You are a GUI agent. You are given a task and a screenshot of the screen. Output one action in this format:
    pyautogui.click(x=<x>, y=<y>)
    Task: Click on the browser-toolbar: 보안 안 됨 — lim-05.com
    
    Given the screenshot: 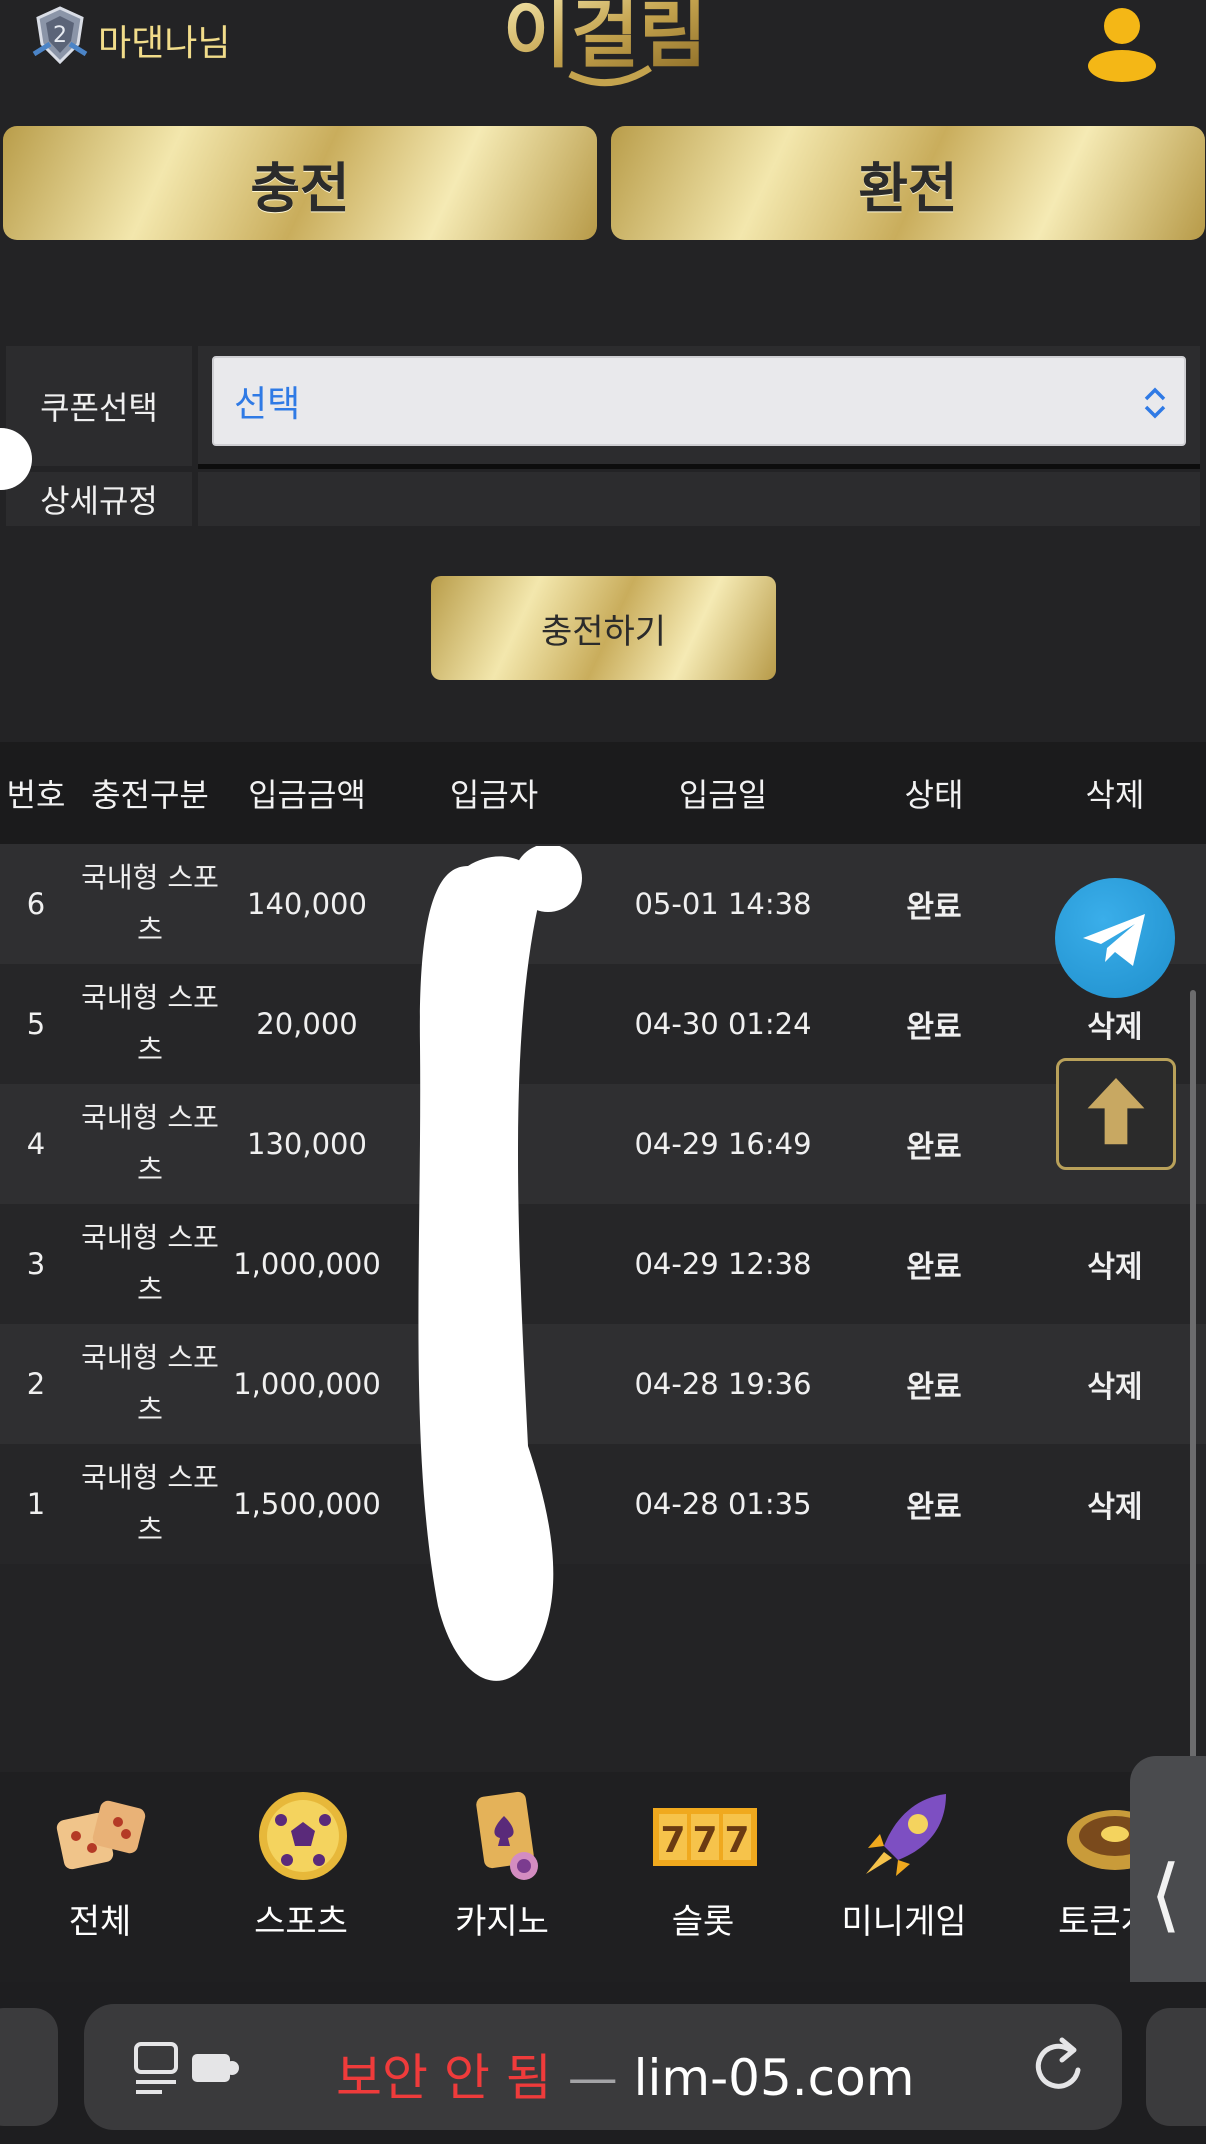 What is the action you would take?
    pyautogui.click(x=603, y=2063)
    